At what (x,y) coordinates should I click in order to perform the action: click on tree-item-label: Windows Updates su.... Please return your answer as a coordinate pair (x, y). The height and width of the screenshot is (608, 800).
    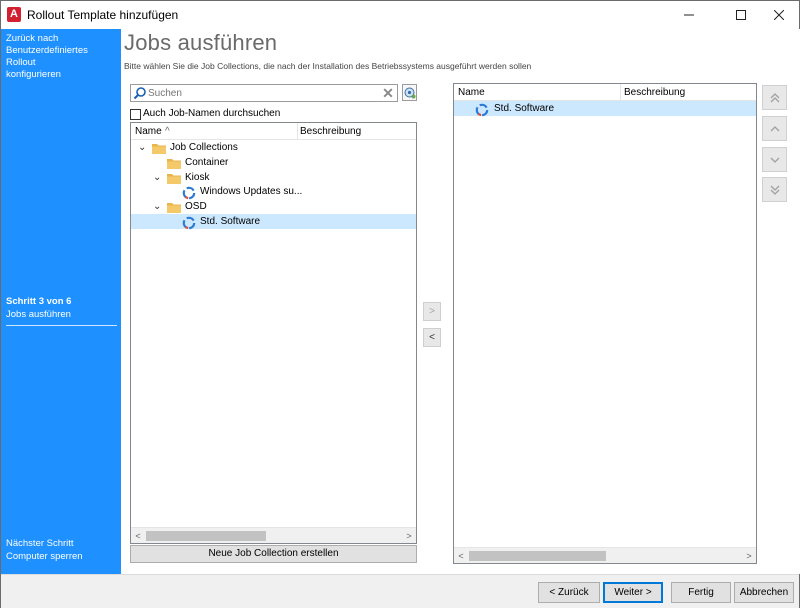
    Looking at the image, I should click on (251, 191).